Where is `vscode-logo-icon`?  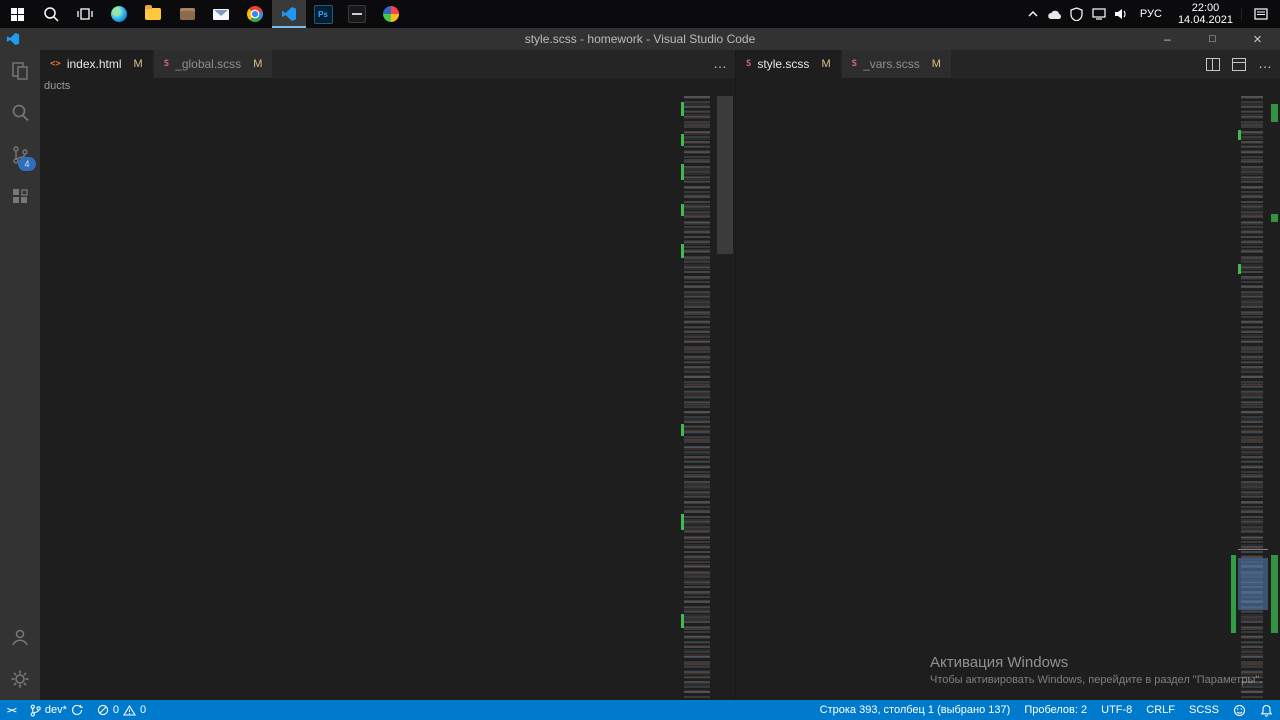
vscode-logo-icon is located at coordinates (13, 39).